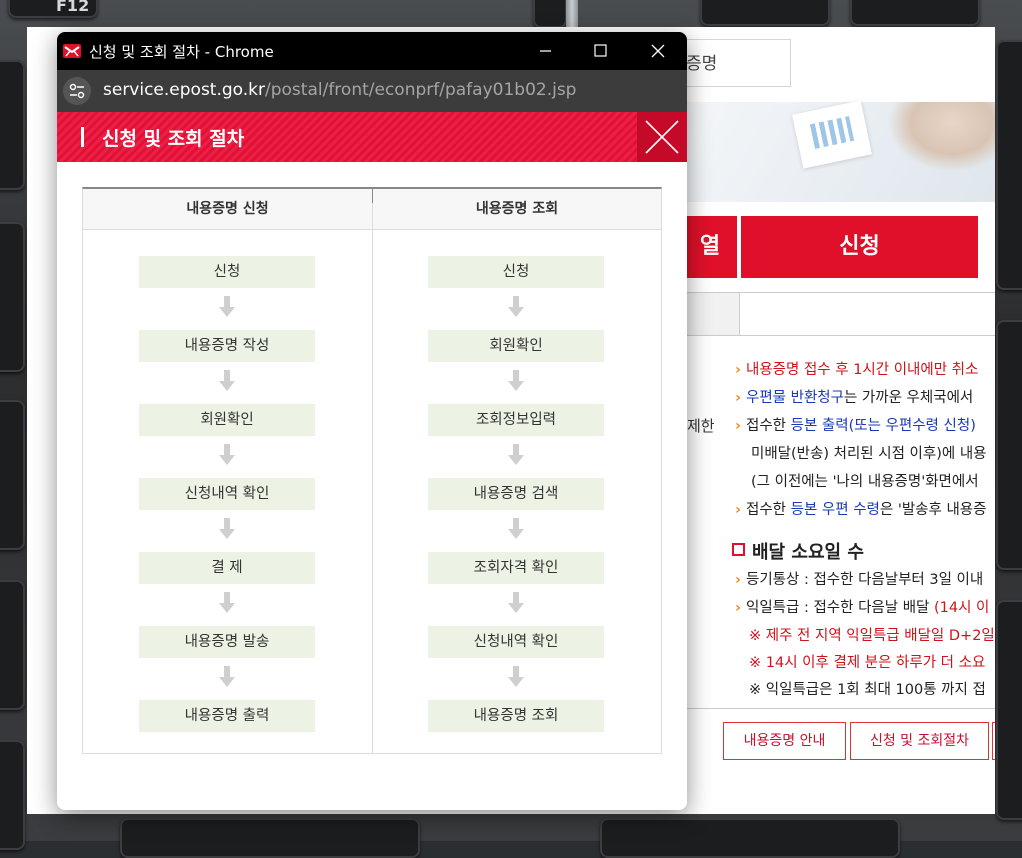 The height and width of the screenshot is (858, 1022). What do you see at coordinates (73, 7) in the screenshot?
I see `key-label-f12: F12` at bounding box center [73, 7].